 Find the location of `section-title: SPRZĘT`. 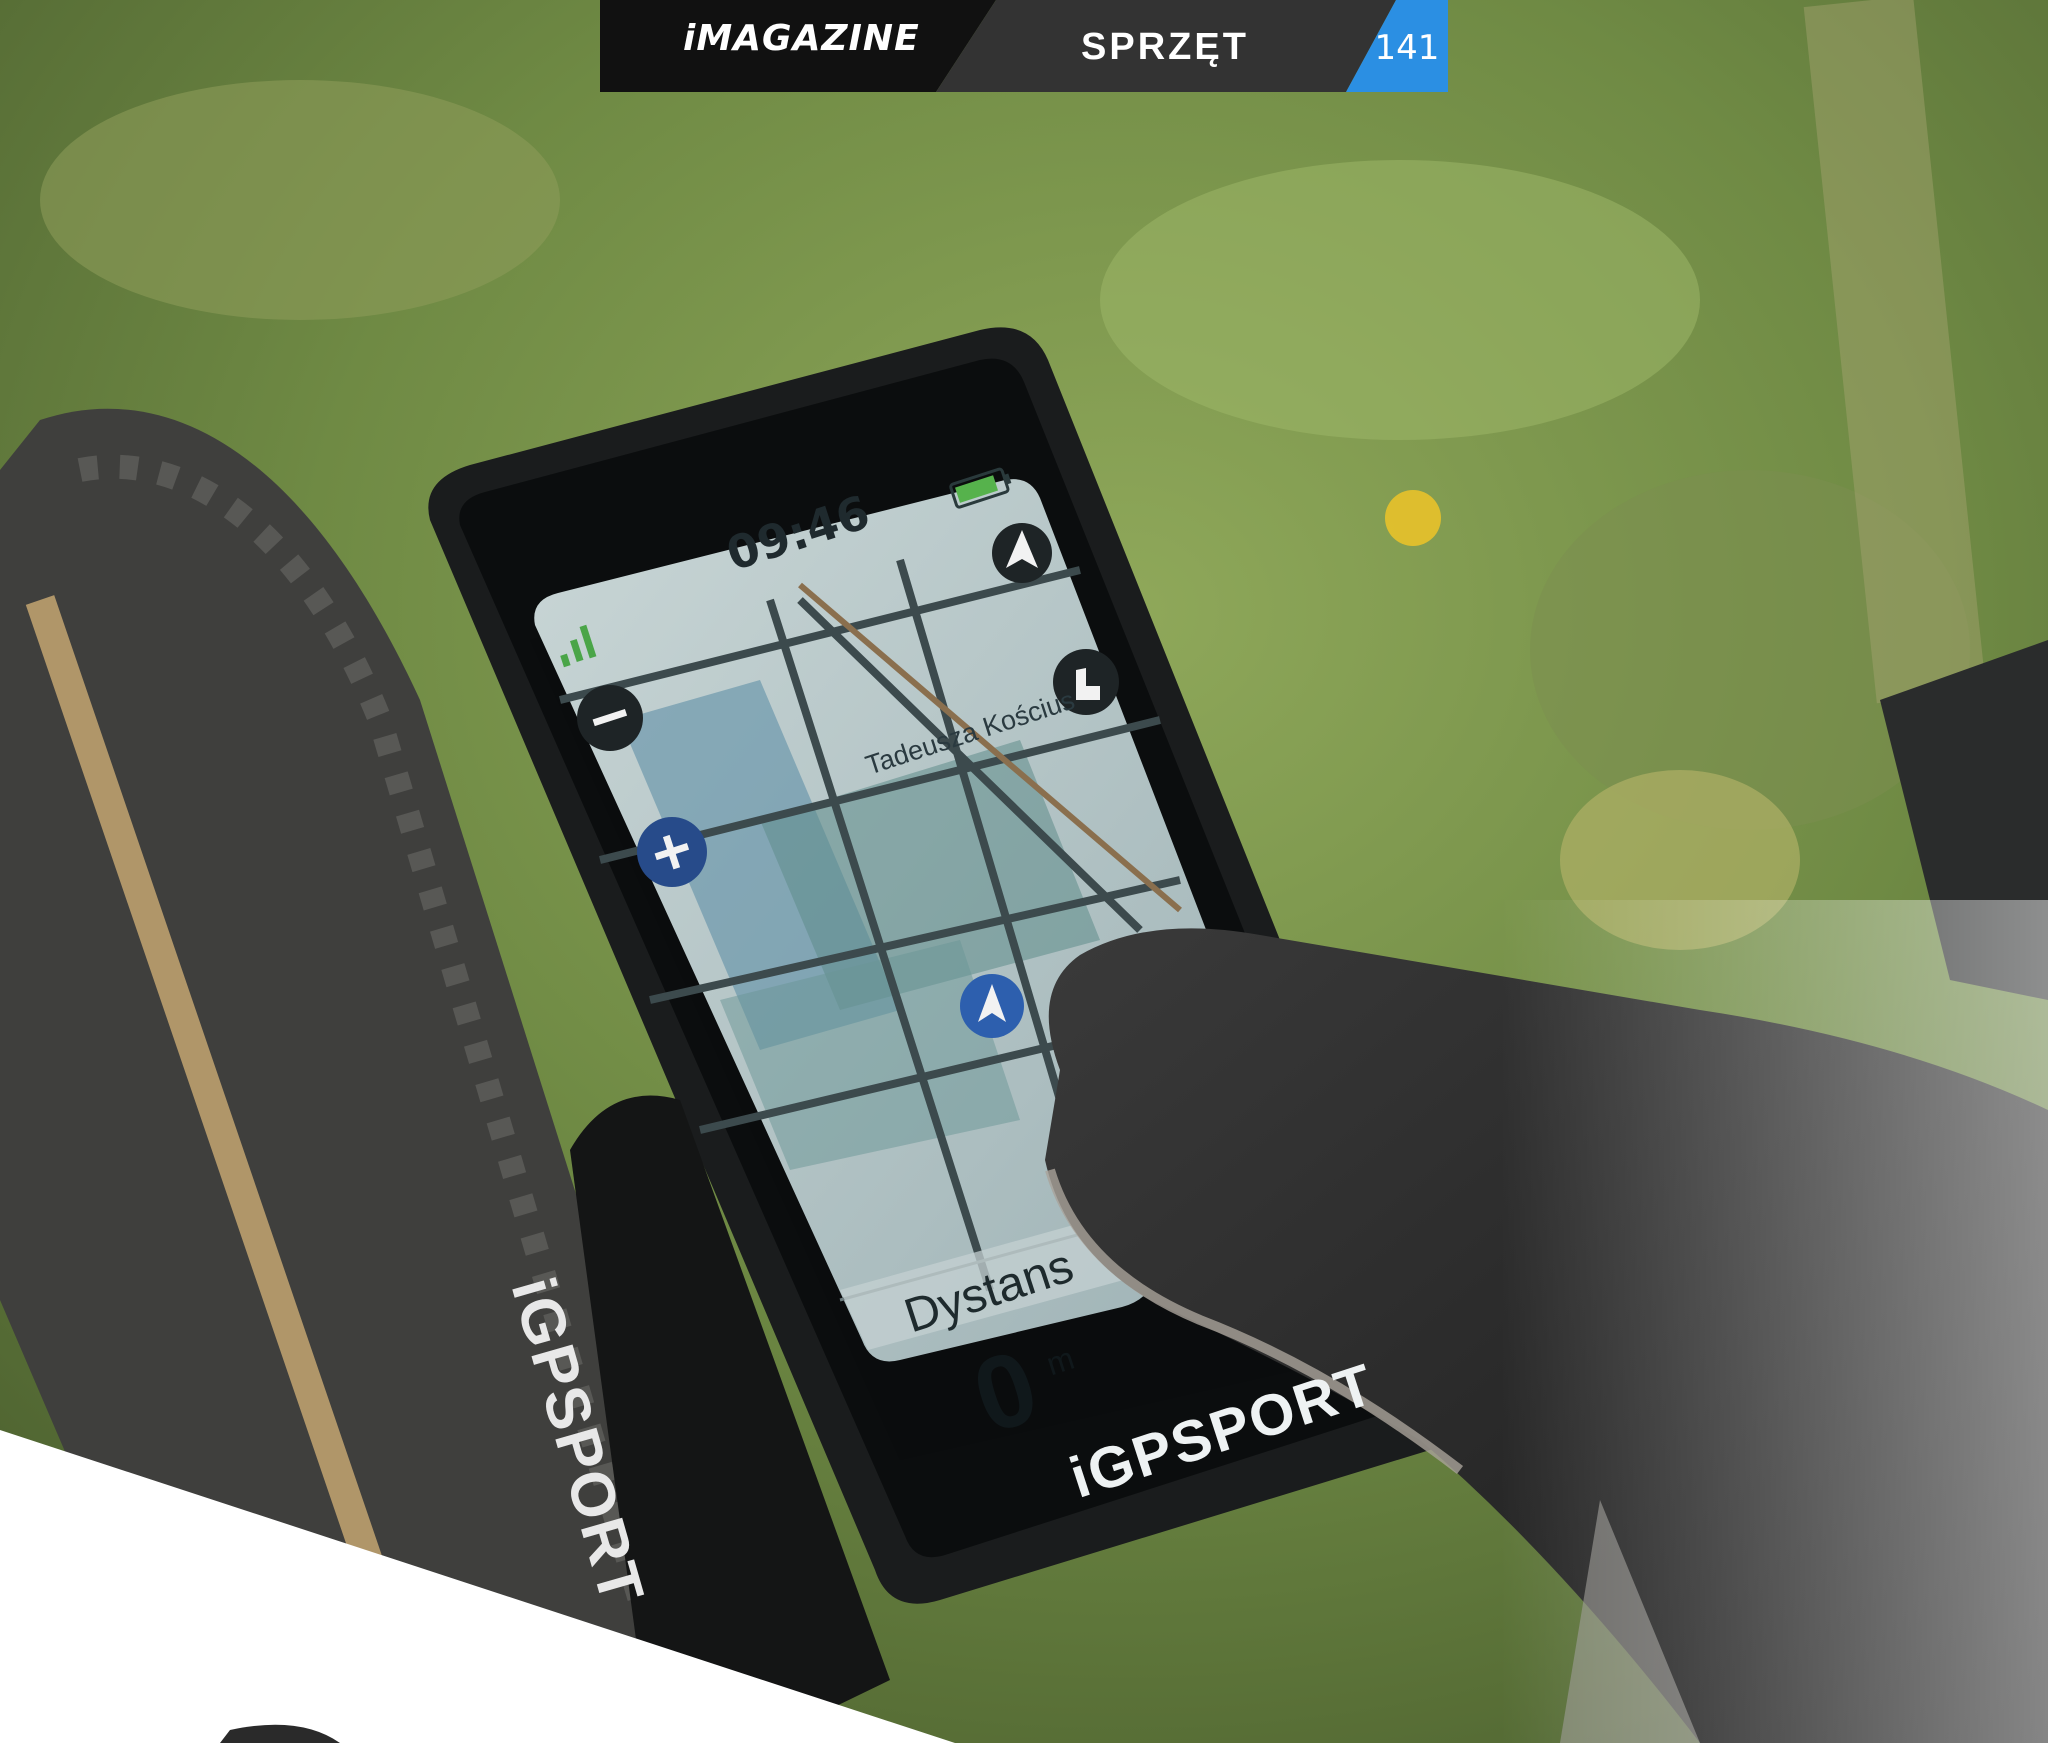

section-title: SPRZĘT is located at coordinates (1165, 47).